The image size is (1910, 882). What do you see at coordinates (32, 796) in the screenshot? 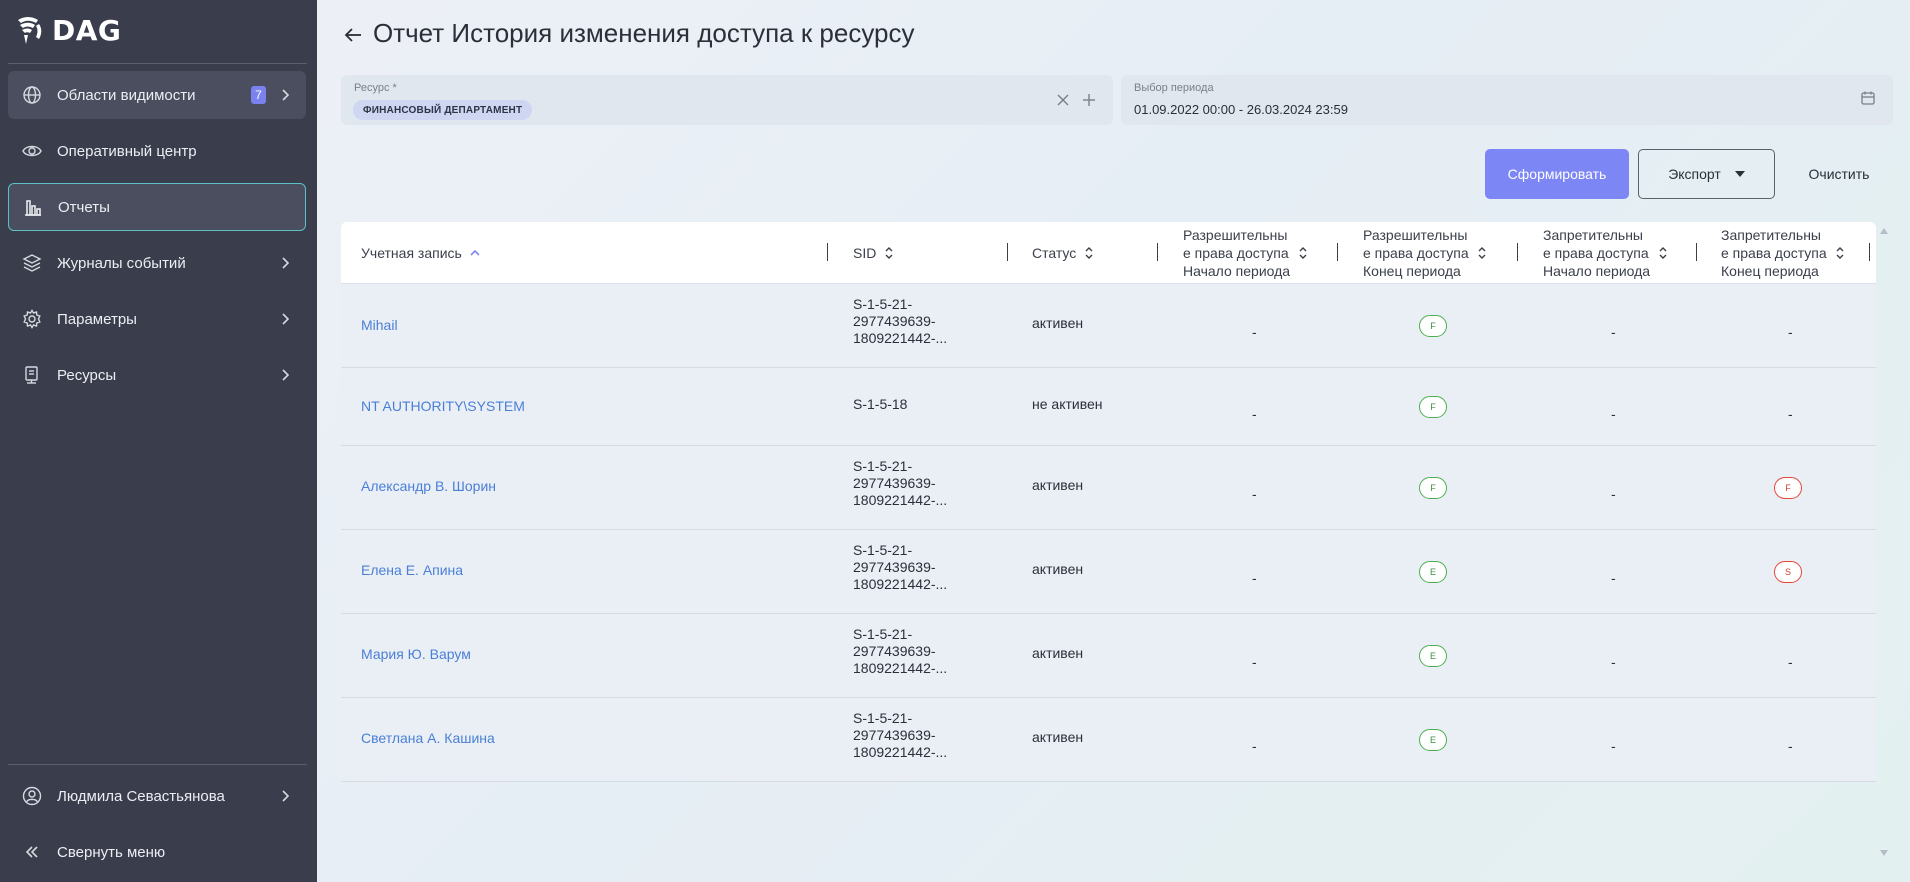
I see `user-icon` at bounding box center [32, 796].